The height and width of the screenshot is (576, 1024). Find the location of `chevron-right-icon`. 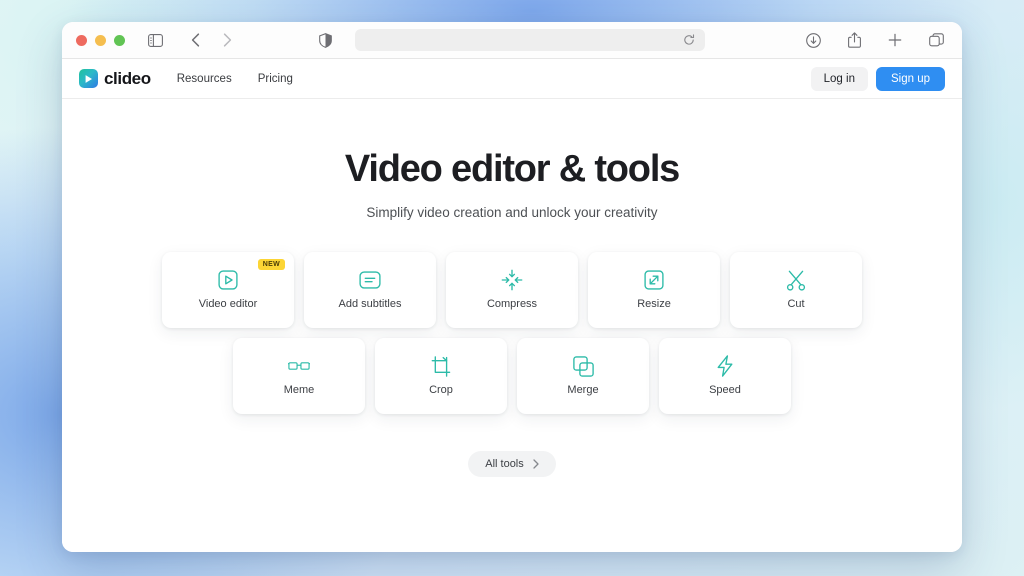

chevron-right-icon is located at coordinates (536, 464).